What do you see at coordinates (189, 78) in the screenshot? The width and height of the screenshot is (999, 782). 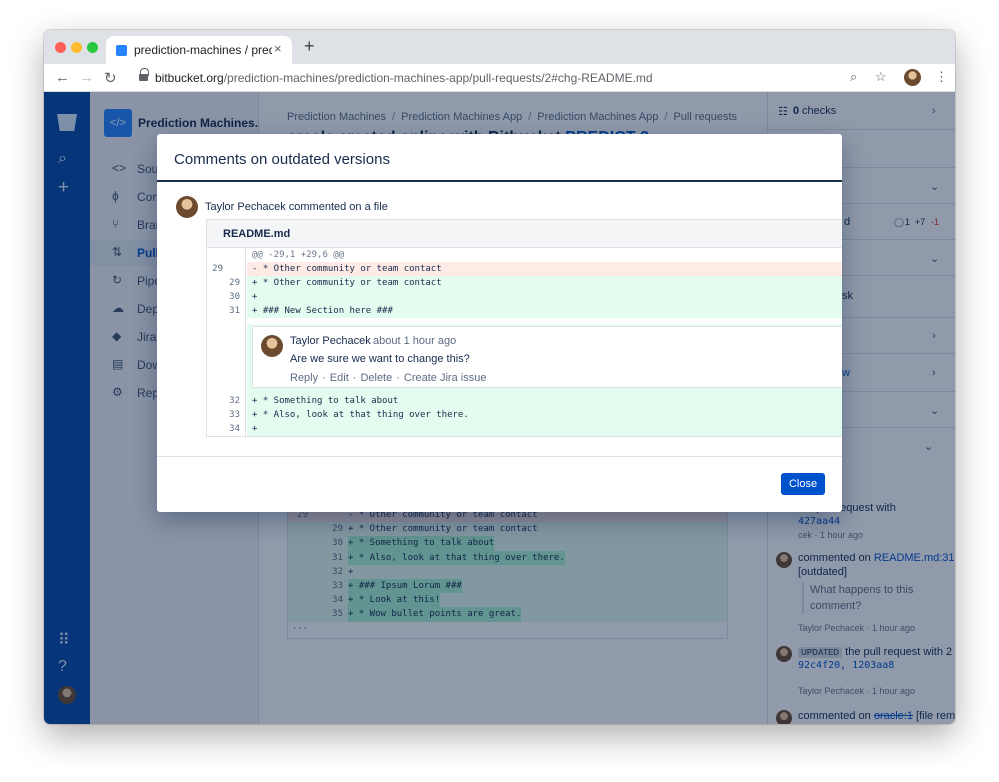 I see `url-host: bitbucket.org` at bounding box center [189, 78].